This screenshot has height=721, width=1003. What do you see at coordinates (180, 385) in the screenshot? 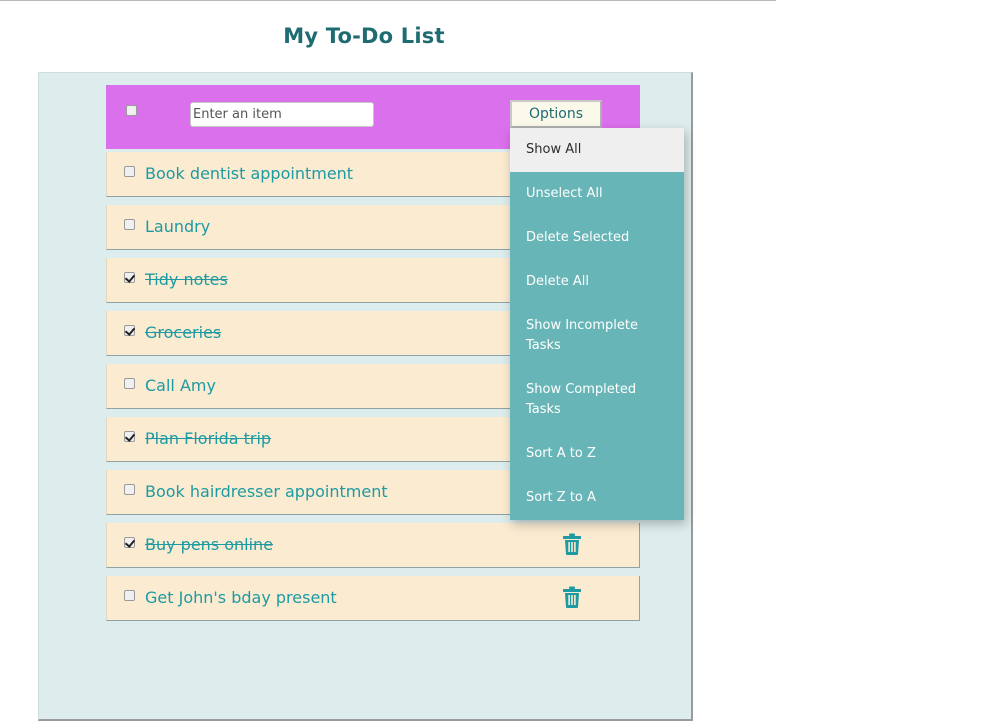
I see `todo-text: Call Amy` at bounding box center [180, 385].